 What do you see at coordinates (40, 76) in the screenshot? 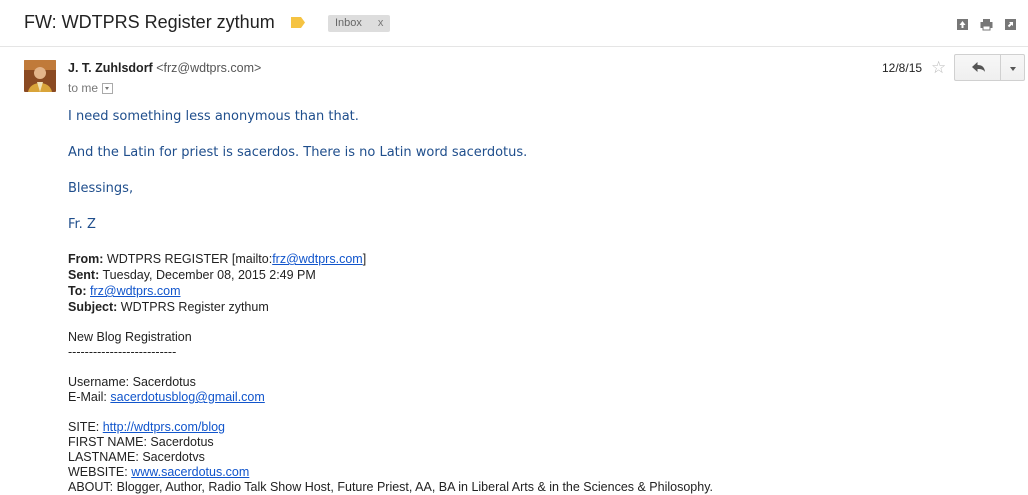
I see `sender-avatar` at bounding box center [40, 76].